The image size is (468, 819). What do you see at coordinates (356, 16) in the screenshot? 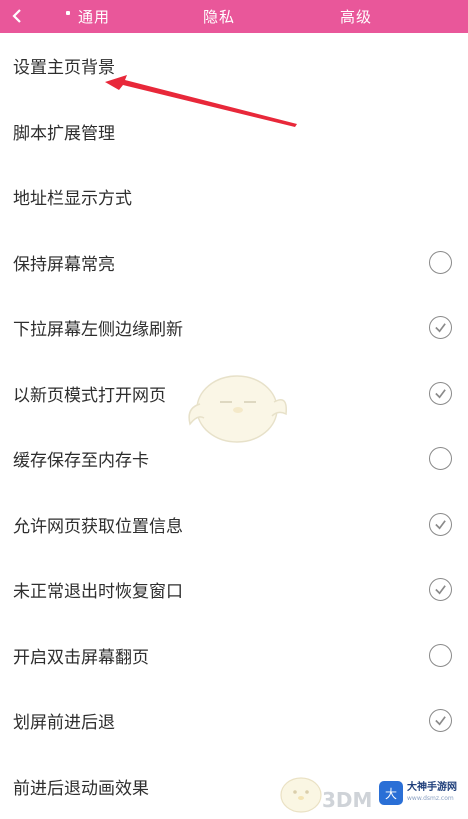
I see `tab-advanced: 高级` at bounding box center [356, 16].